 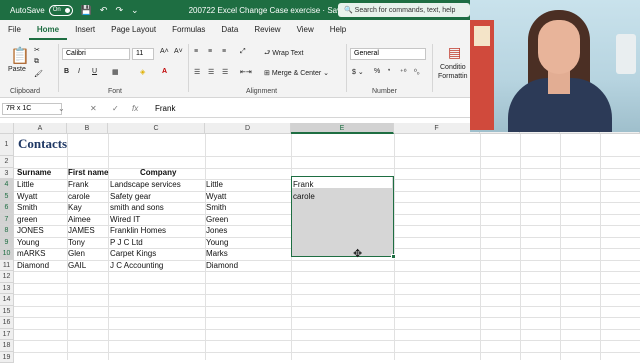 I want to click on cell-surname: mARKS, so click(x=31, y=253).